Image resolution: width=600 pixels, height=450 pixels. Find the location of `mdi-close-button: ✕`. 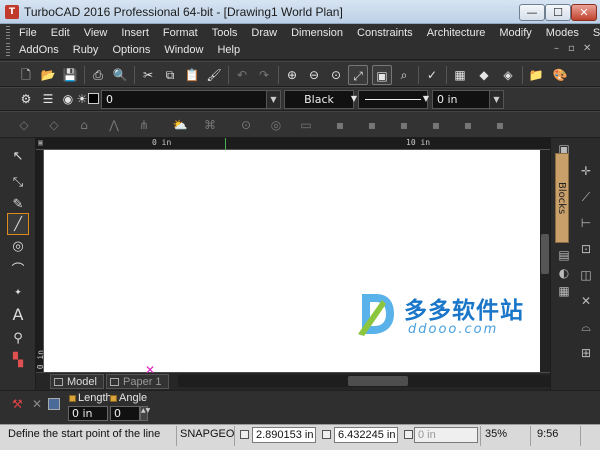

mdi-close-button: ✕ is located at coordinates (587, 48).